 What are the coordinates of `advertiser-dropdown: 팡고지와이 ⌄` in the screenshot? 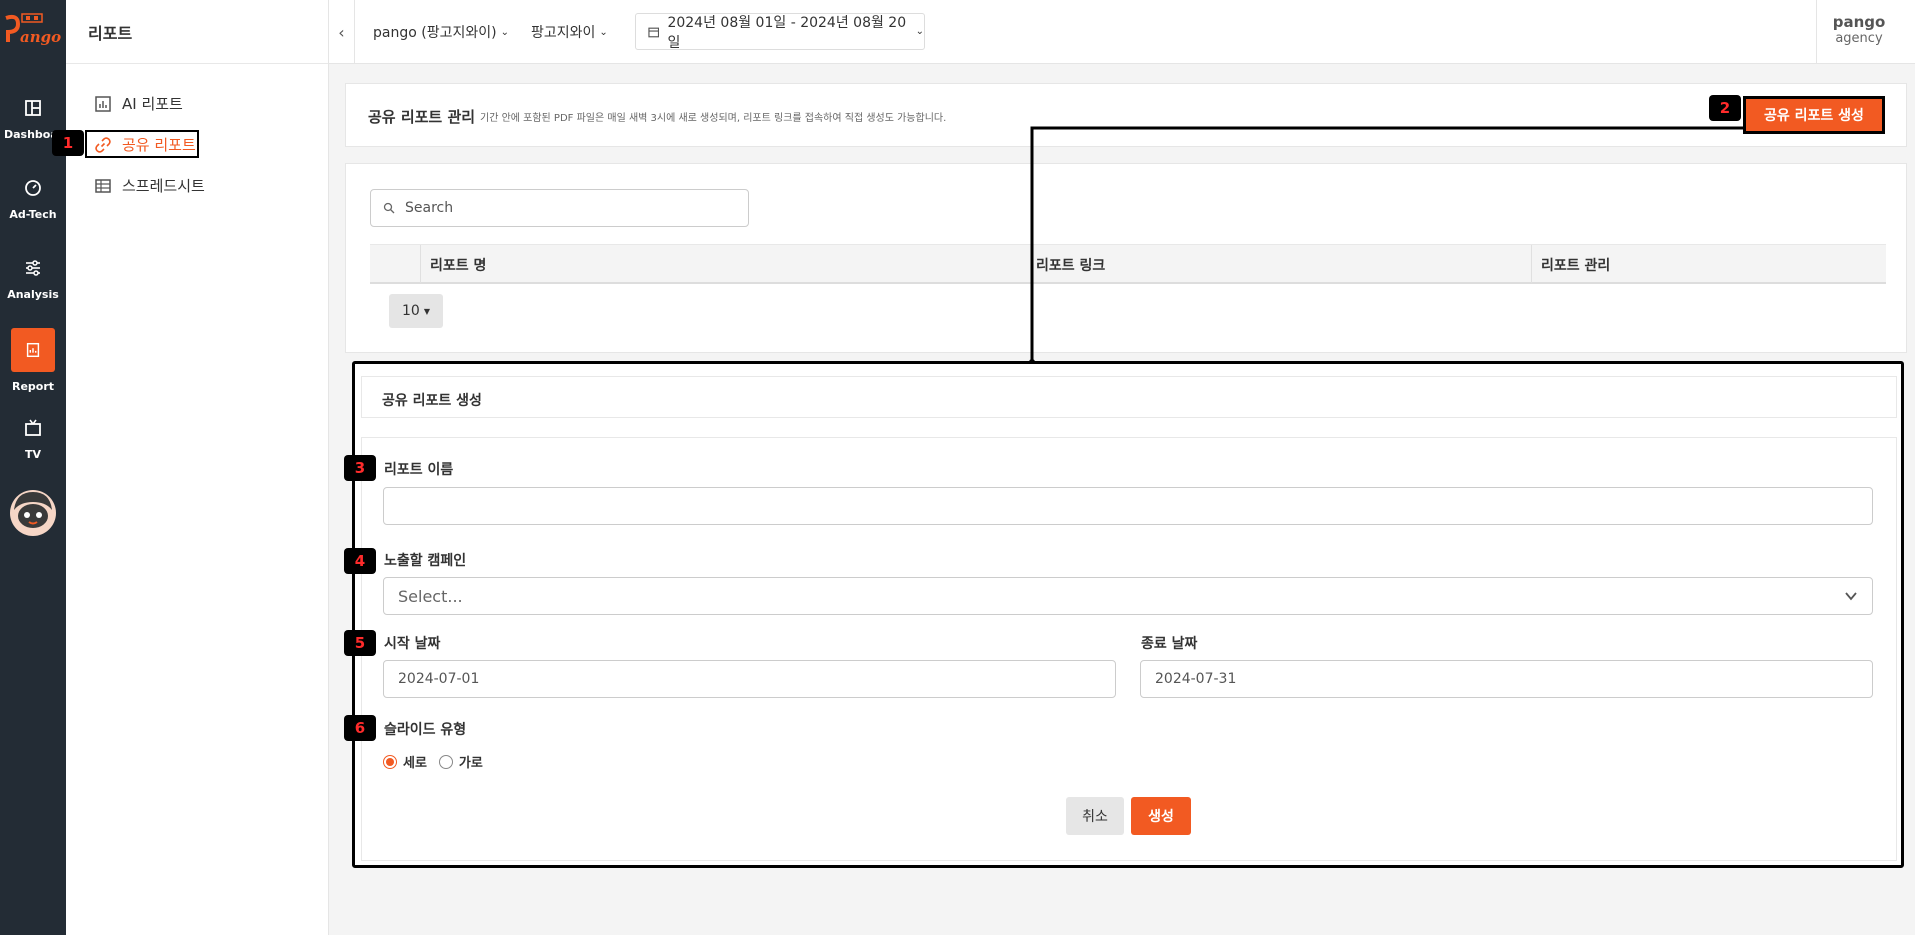 It's located at (569, 32).